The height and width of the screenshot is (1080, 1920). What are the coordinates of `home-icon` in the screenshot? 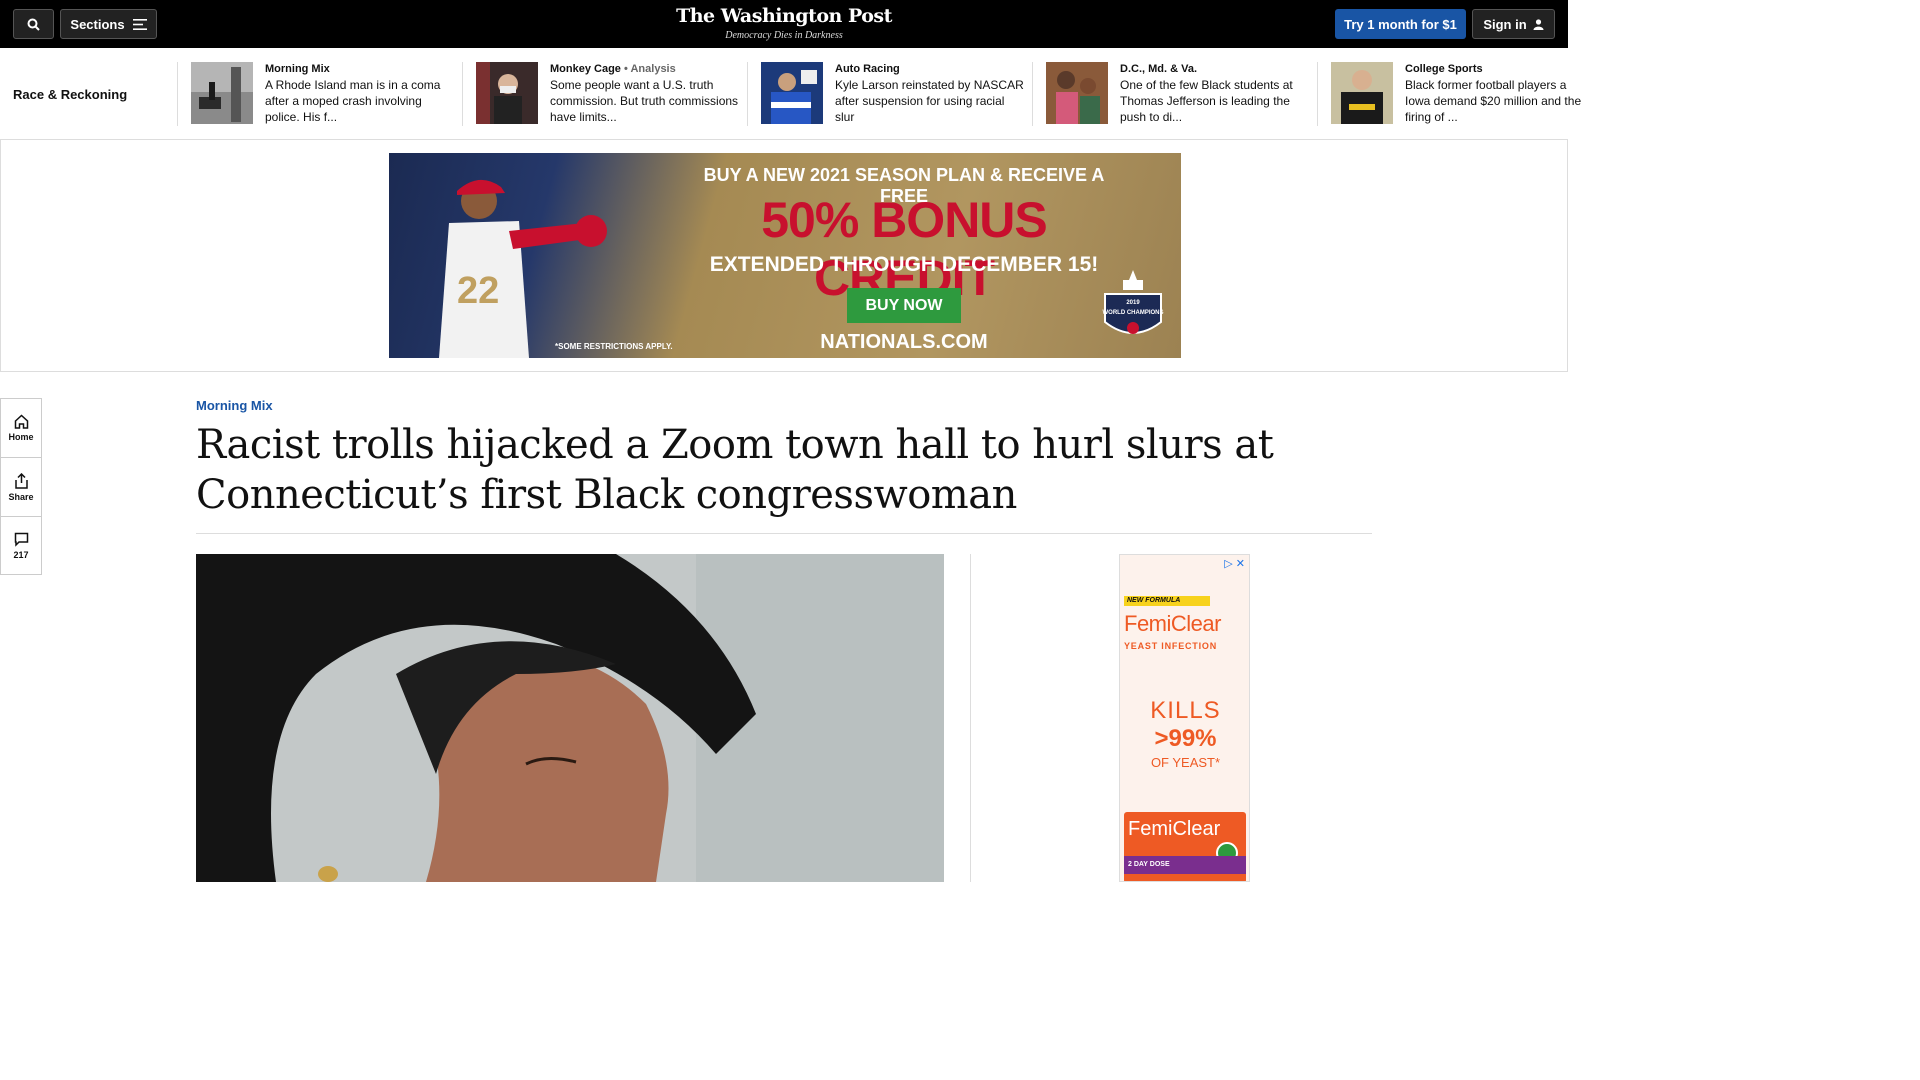 It's located at (21, 421).